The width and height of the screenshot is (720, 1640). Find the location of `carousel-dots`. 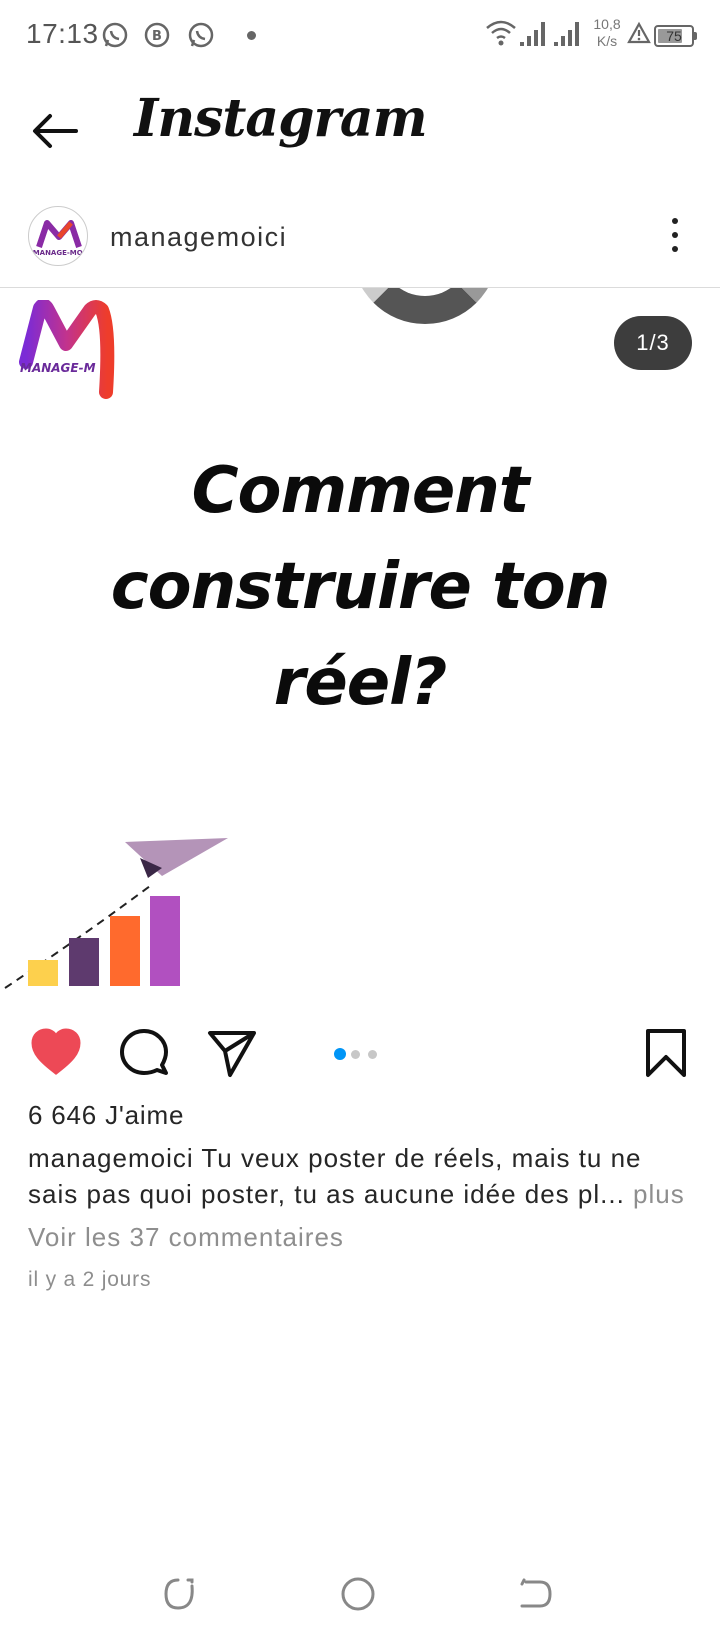

carousel-dots is located at coordinates (364, 1054).